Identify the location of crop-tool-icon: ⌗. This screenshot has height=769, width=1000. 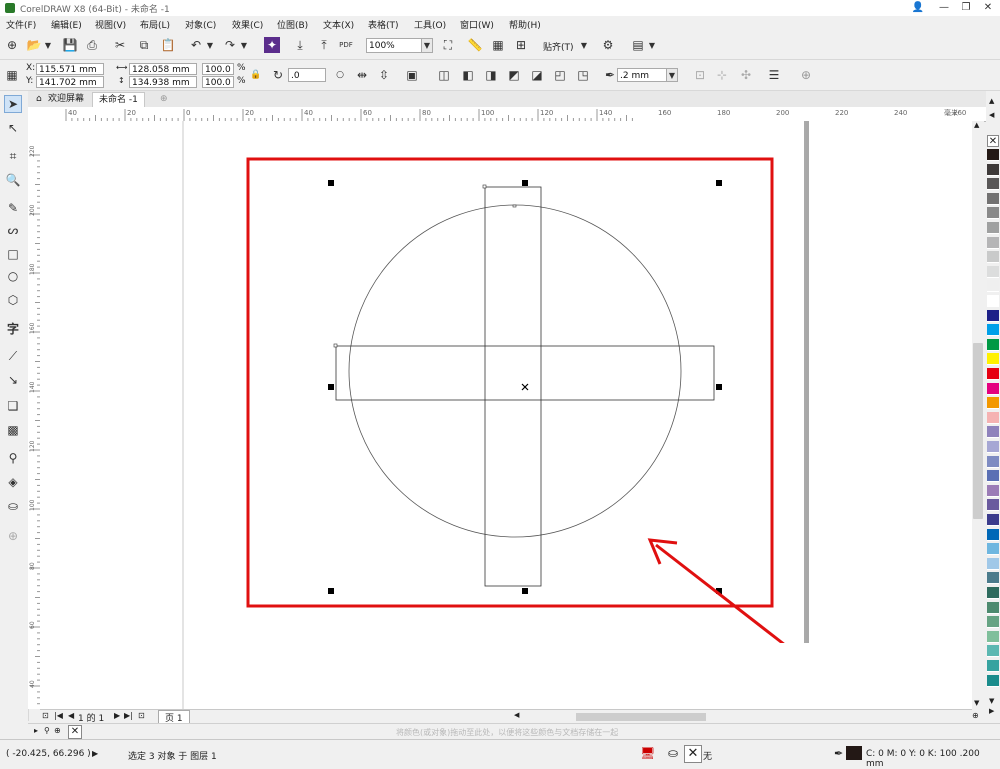
(13, 156).